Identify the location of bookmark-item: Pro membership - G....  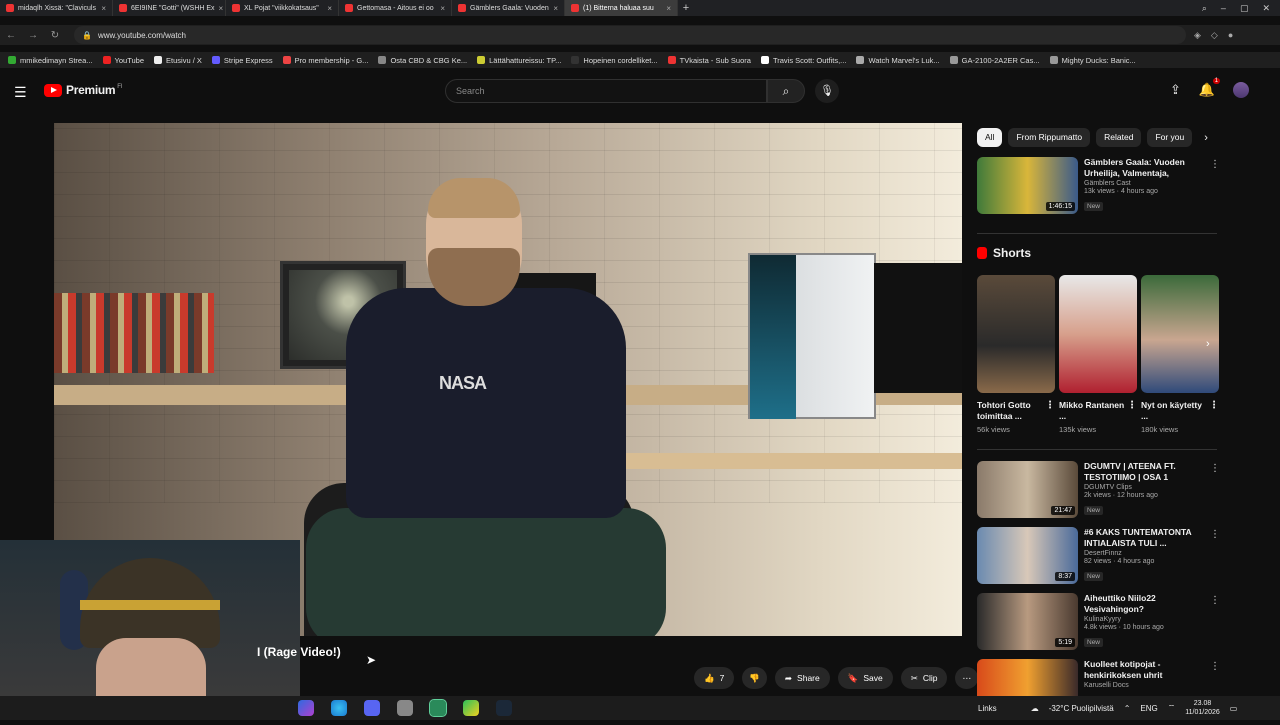
(325, 60).